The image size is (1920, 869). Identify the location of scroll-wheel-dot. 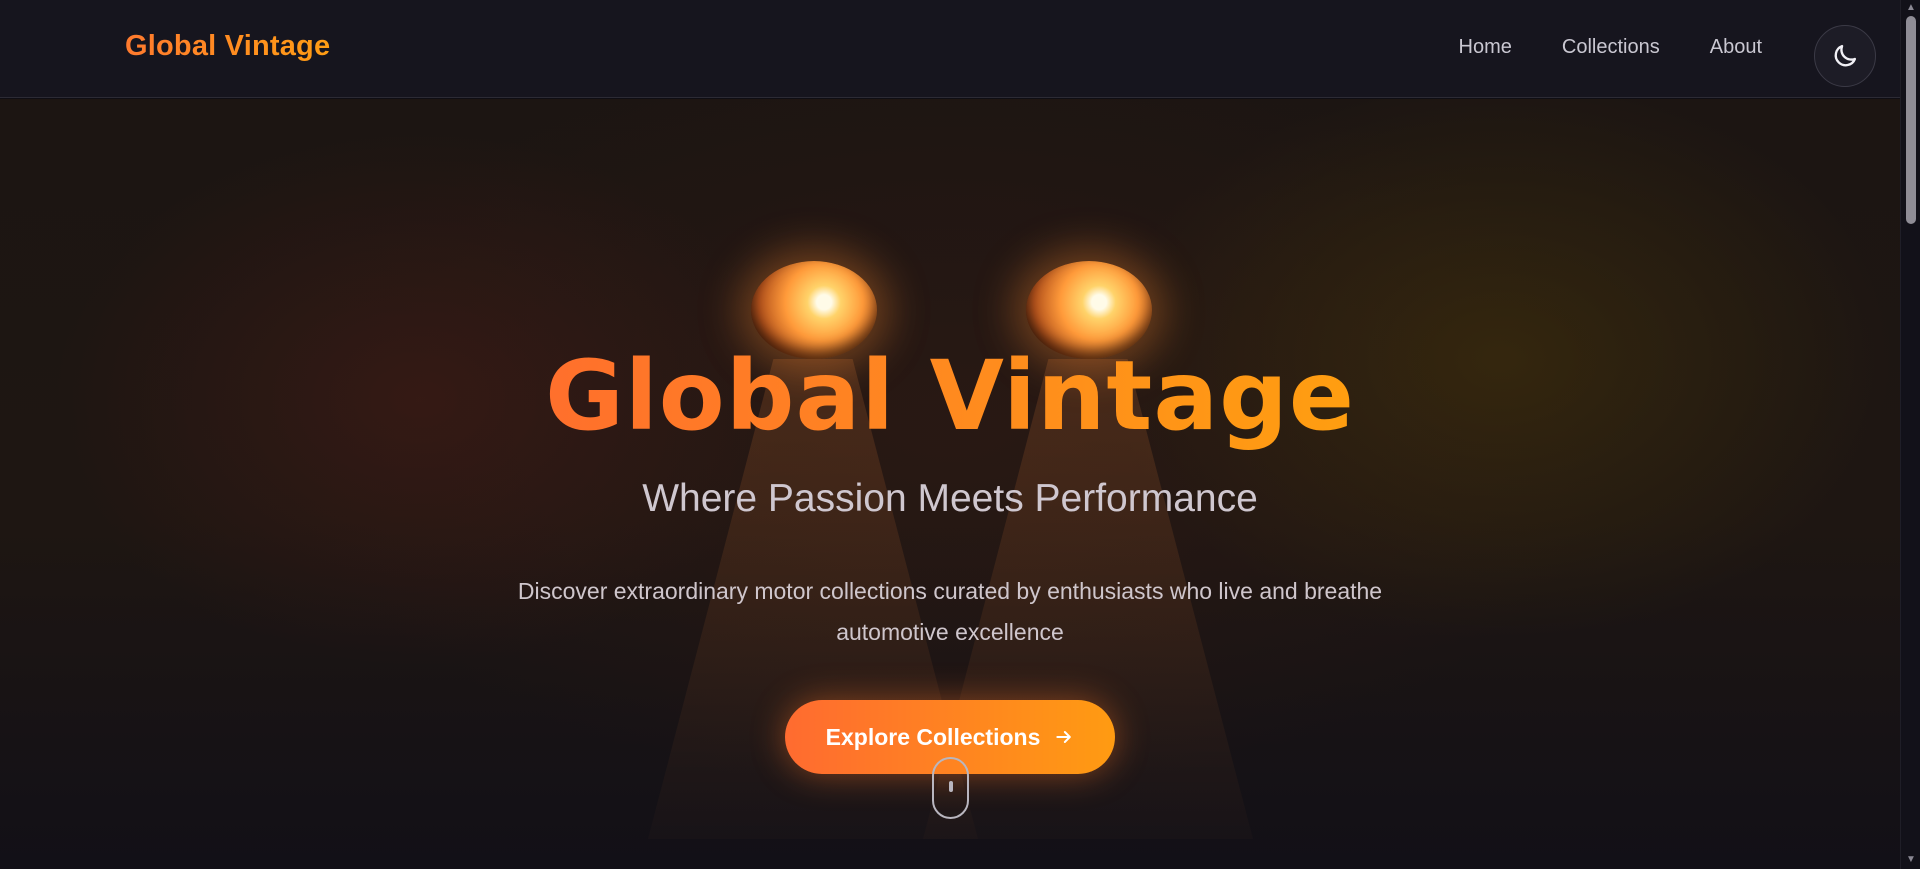
(951, 786).